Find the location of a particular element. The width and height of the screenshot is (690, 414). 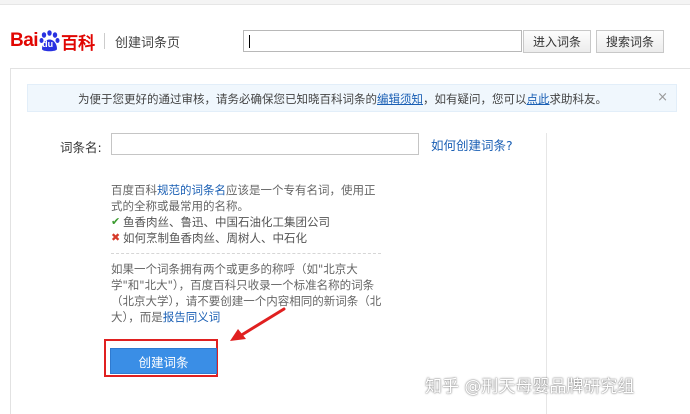

logo-du-text: du is located at coordinates (48, 44).